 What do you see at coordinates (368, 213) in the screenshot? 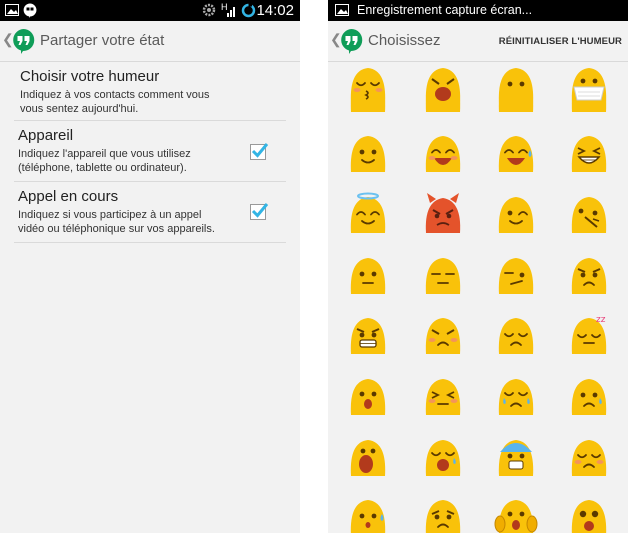
I see `emoji-angel-halo-icon` at bounding box center [368, 213].